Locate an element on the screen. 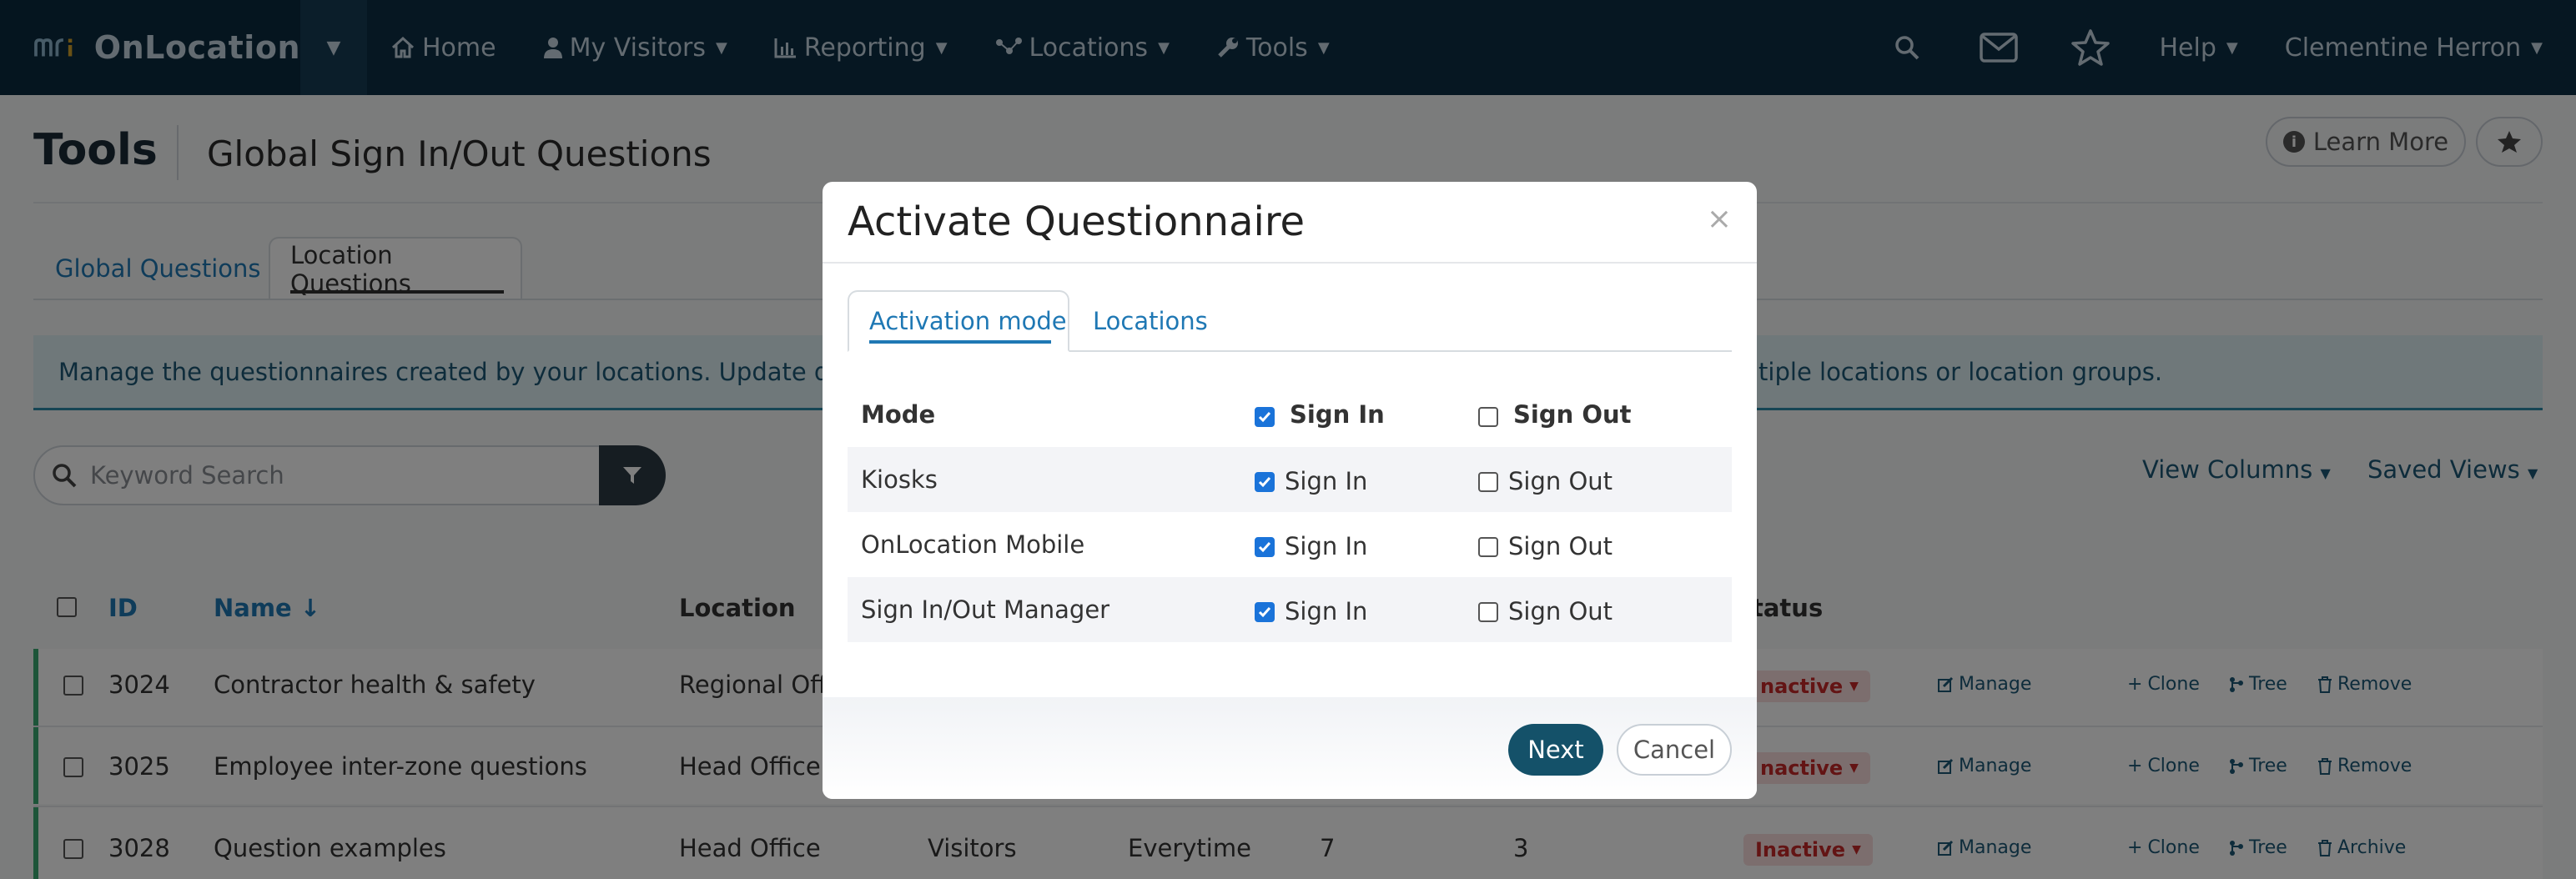  sign-in-all-checkbox is located at coordinates (1265, 417).